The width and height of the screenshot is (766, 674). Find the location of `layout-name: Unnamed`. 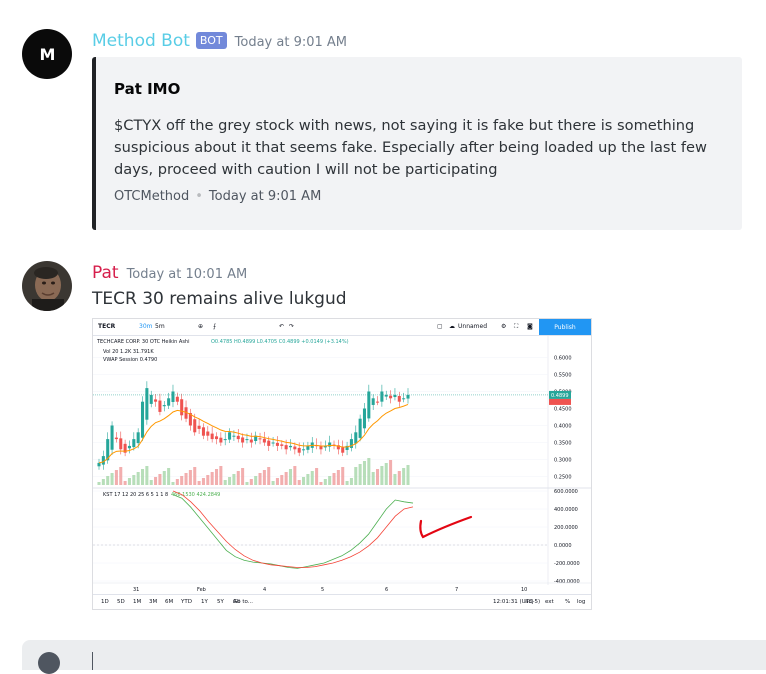

layout-name: Unnamed is located at coordinates (472, 326).